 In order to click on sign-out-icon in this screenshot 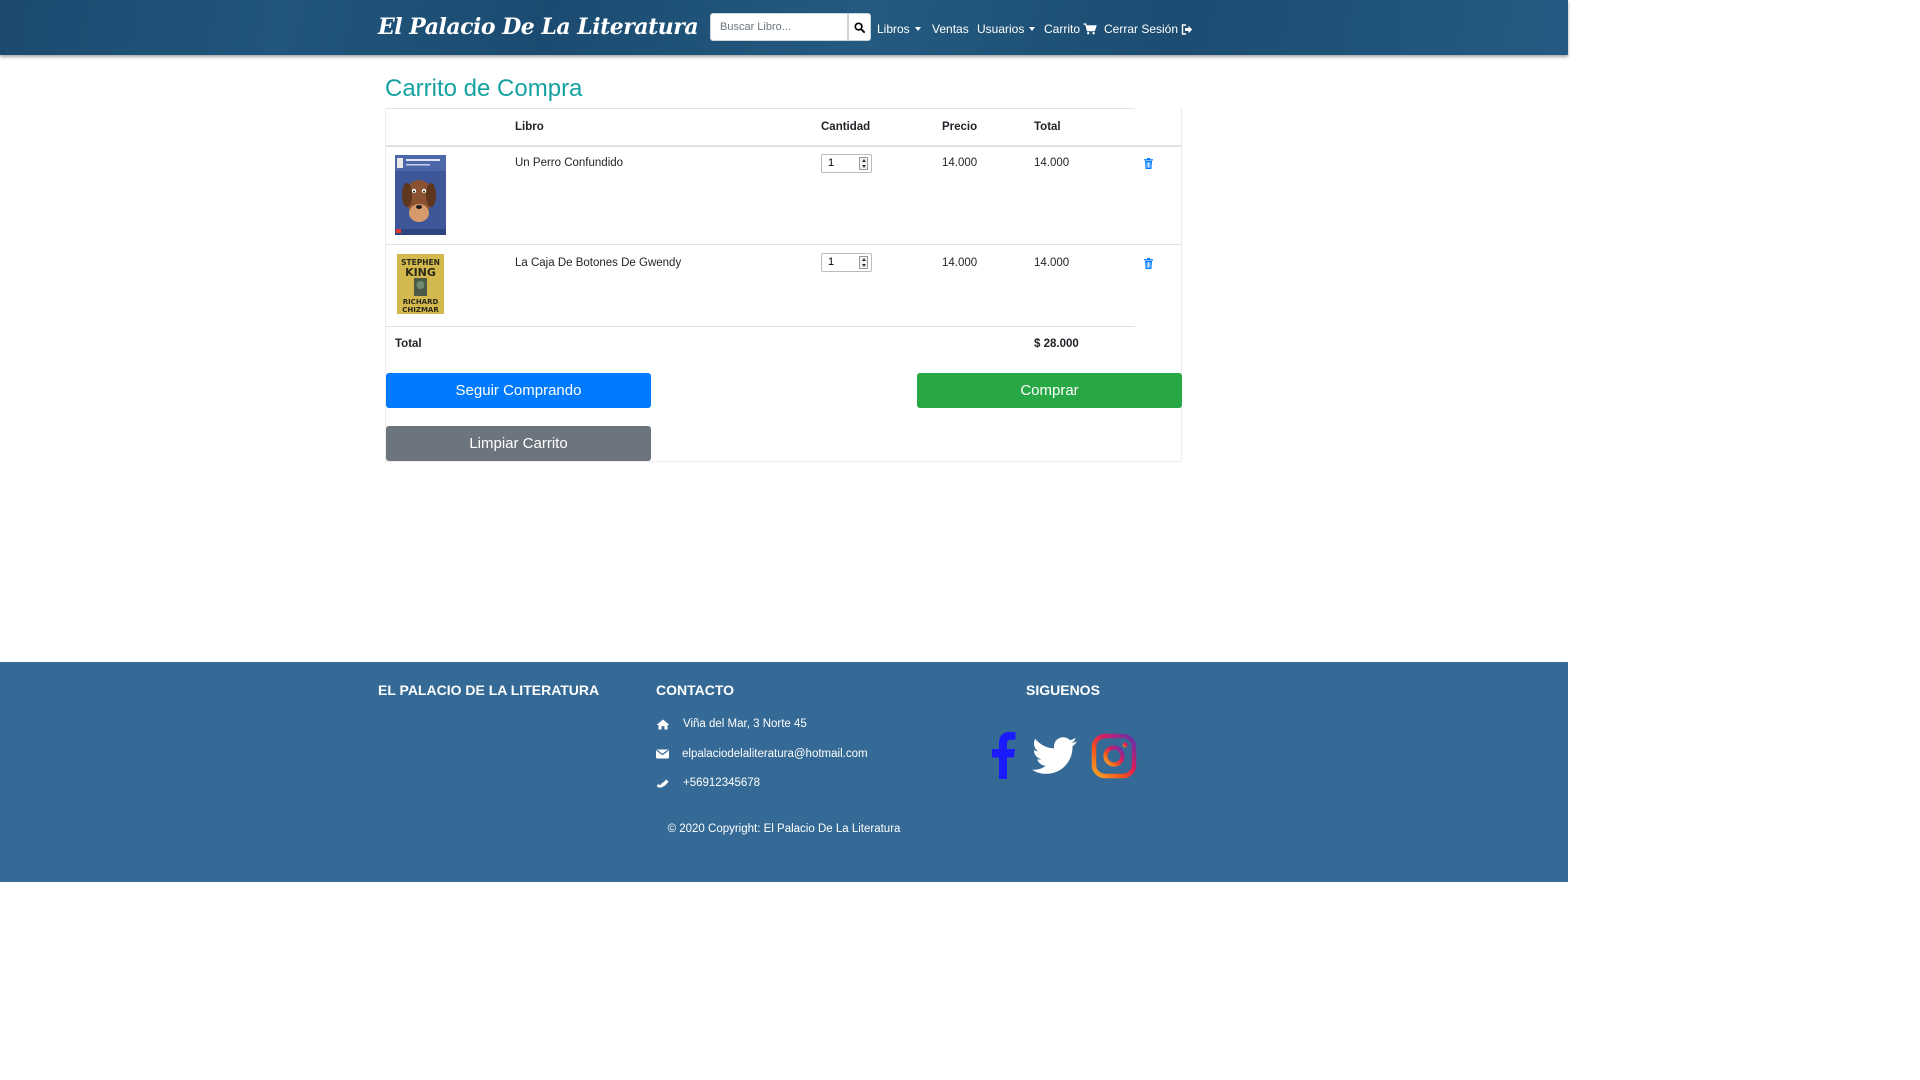, I will do `click(1187, 29)`.